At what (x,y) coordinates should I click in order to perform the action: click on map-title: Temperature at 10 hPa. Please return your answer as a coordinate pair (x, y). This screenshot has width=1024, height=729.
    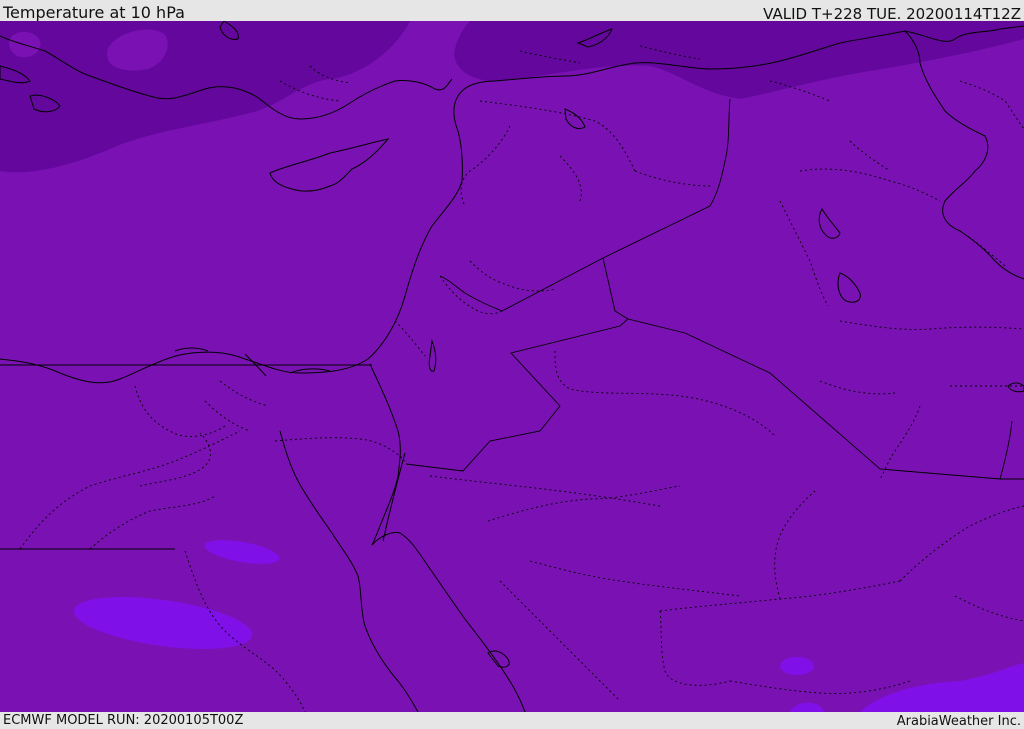
    Looking at the image, I should click on (94, 12).